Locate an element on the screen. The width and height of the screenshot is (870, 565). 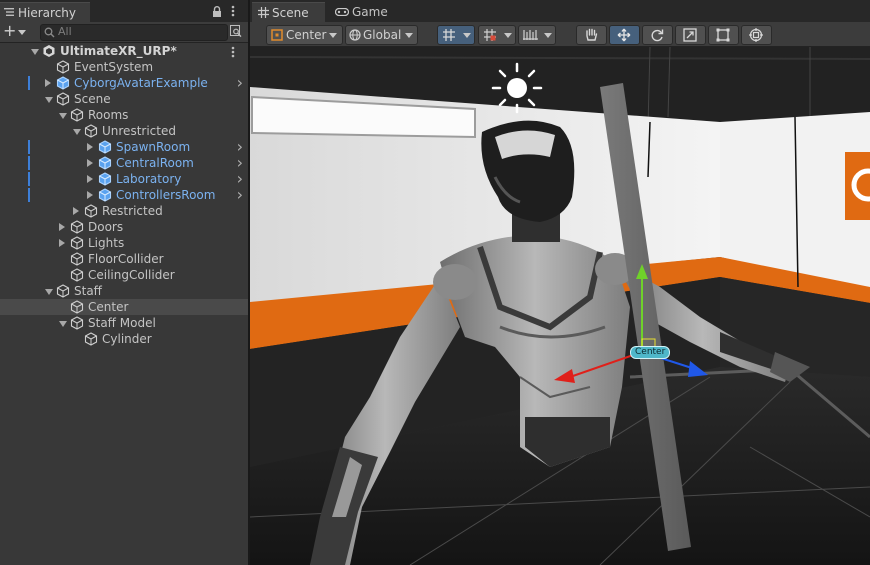
lock-icon is located at coordinates (217, 11).